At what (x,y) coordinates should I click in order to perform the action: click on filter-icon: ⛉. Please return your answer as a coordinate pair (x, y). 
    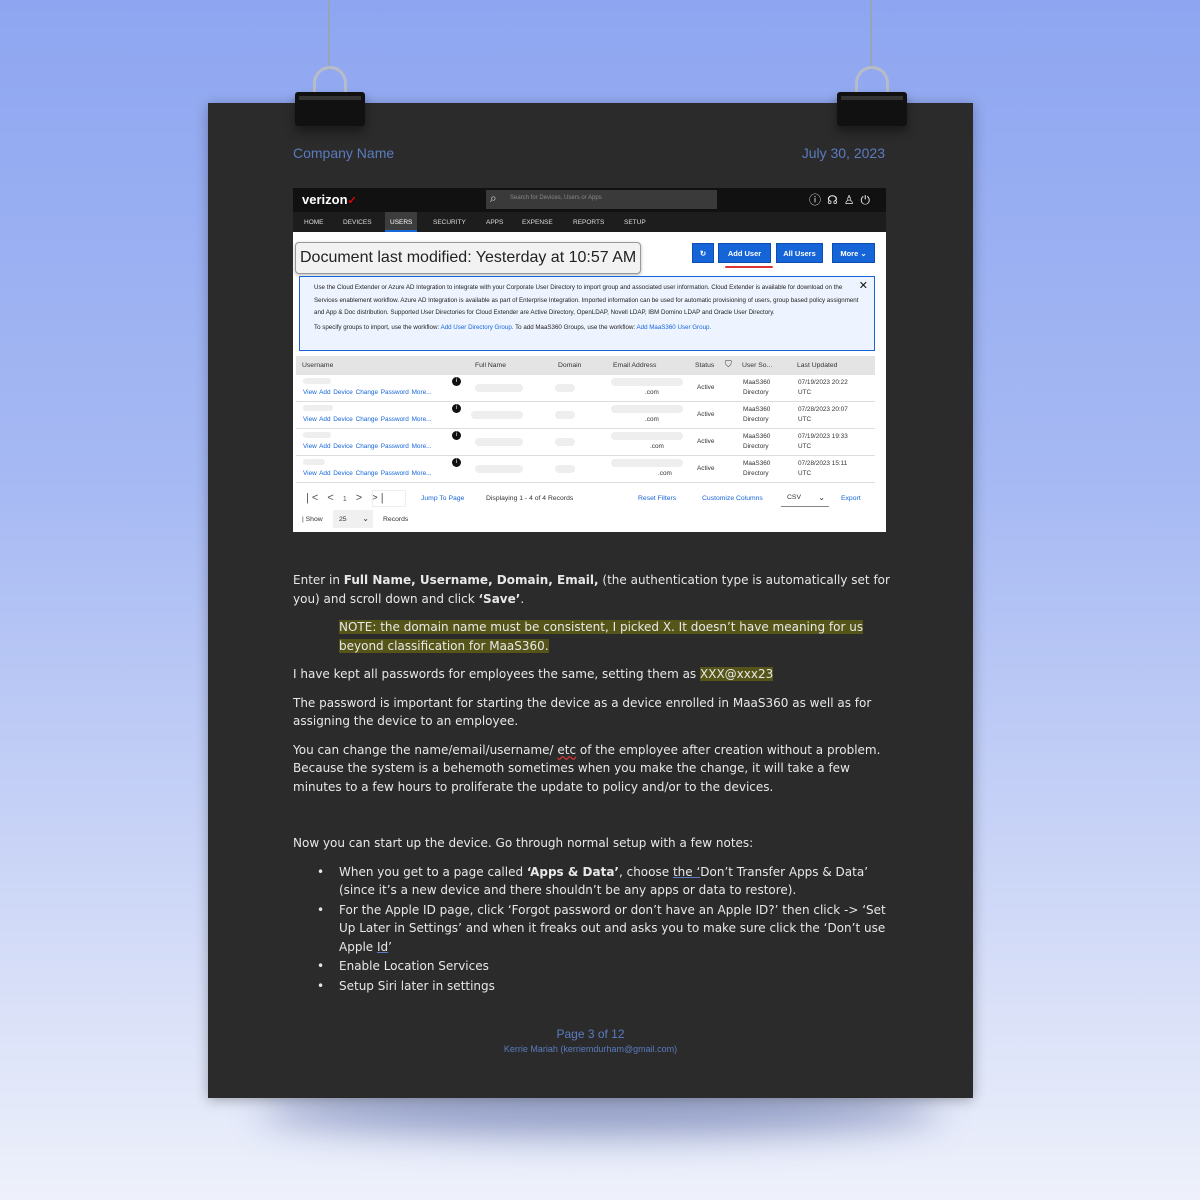
    Looking at the image, I should click on (728, 364).